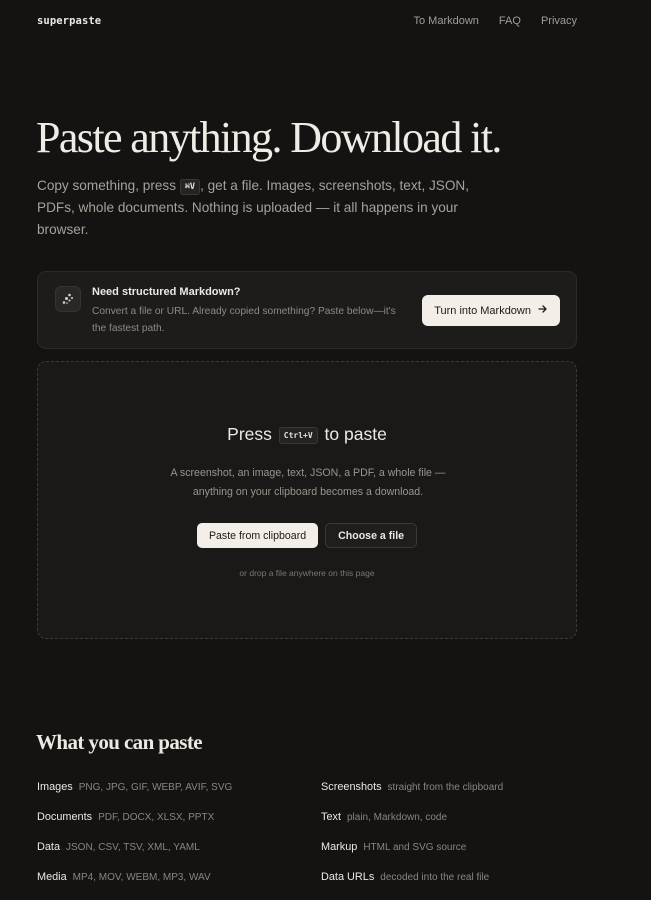  Describe the element at coordinates (307, 573) in the screenshot. I see `drop-hint: or drop a file anywhere on this page` at that location.